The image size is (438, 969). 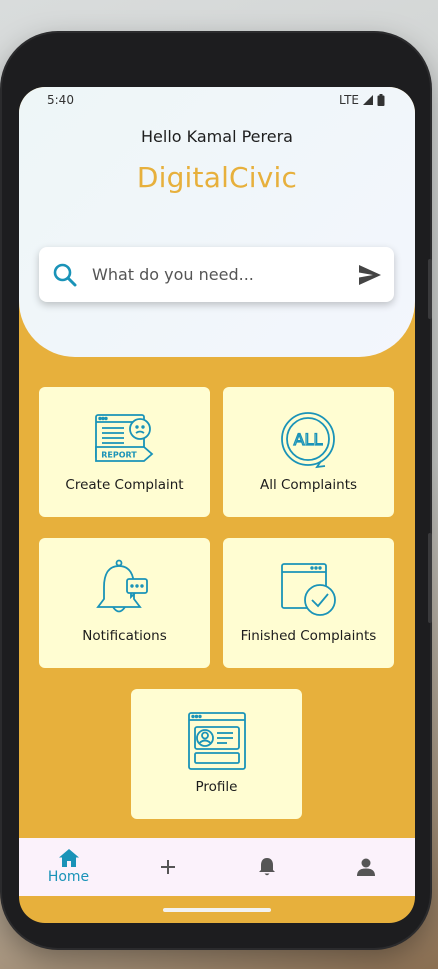 What do you see at coordinates (362, 100) in the screenshot?
I see `status-right: LTE` at bounding box center [362, 100].